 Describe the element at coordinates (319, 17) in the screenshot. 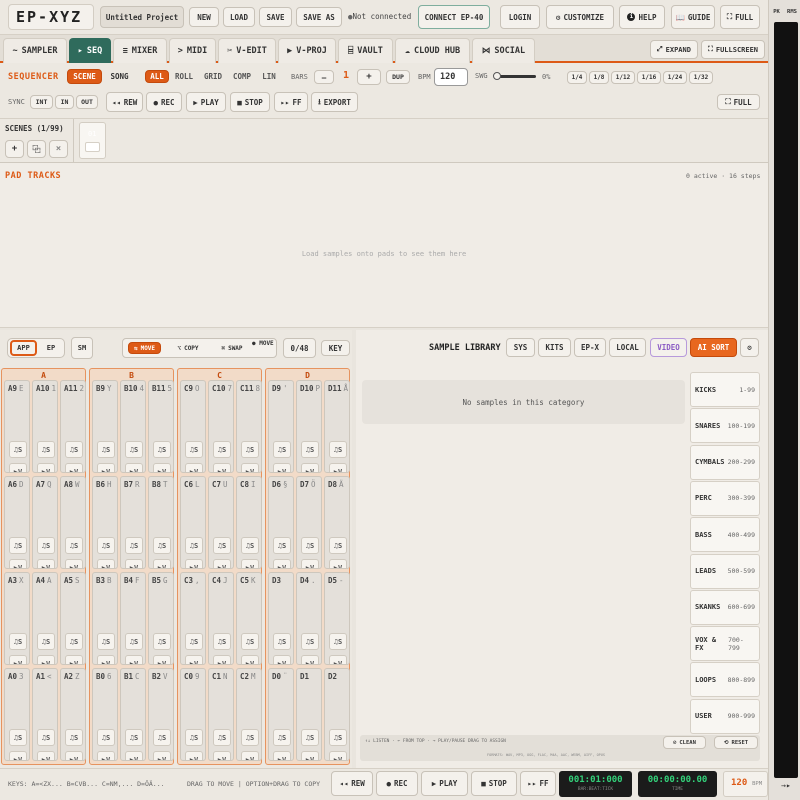

I see `save-as-button: SAVE AS` at that location.